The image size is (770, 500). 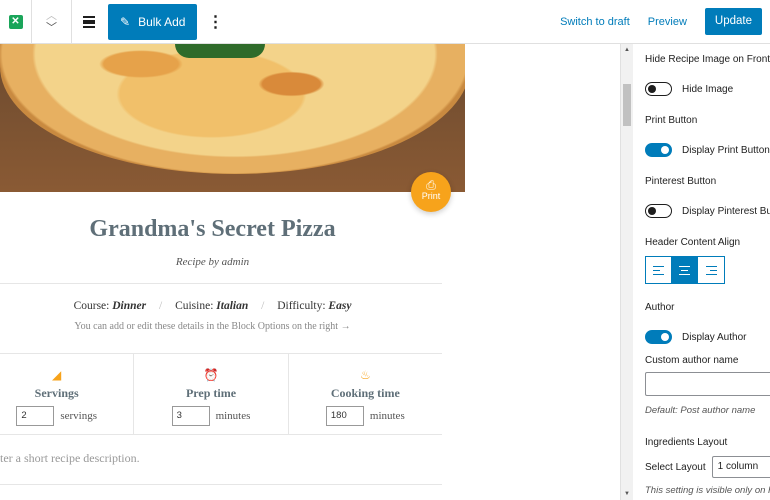 What do you see at coordinates (627, 105) in the screenshot?
I see `scrollbar-thumb` at bounding box center [627, 105].